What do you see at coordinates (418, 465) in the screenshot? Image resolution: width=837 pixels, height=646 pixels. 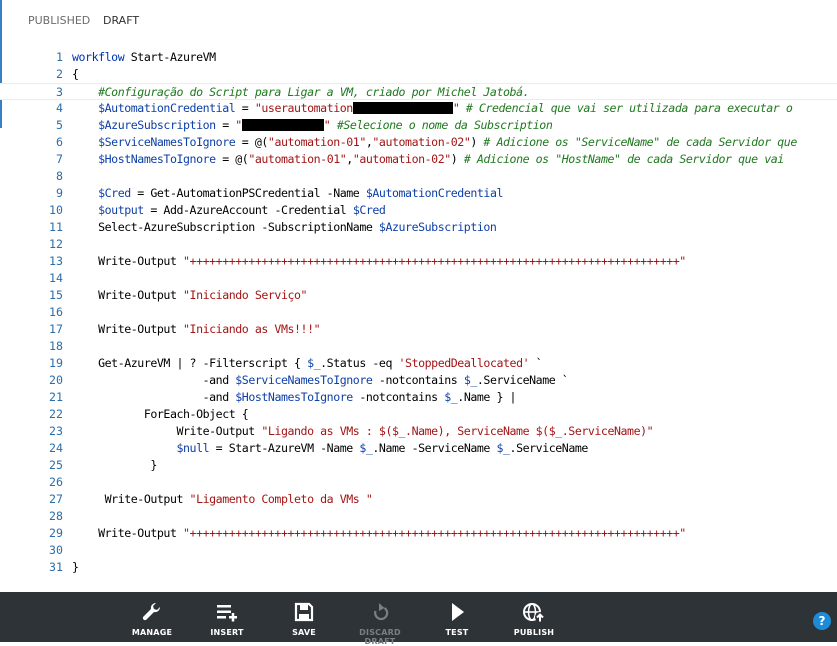 I see `code-line: 25 }` at bounding box center [418, 465].